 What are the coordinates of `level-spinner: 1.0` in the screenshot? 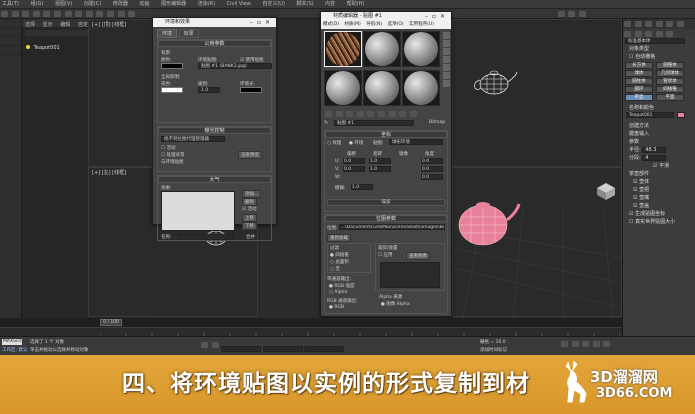 It's located at (209, 90).